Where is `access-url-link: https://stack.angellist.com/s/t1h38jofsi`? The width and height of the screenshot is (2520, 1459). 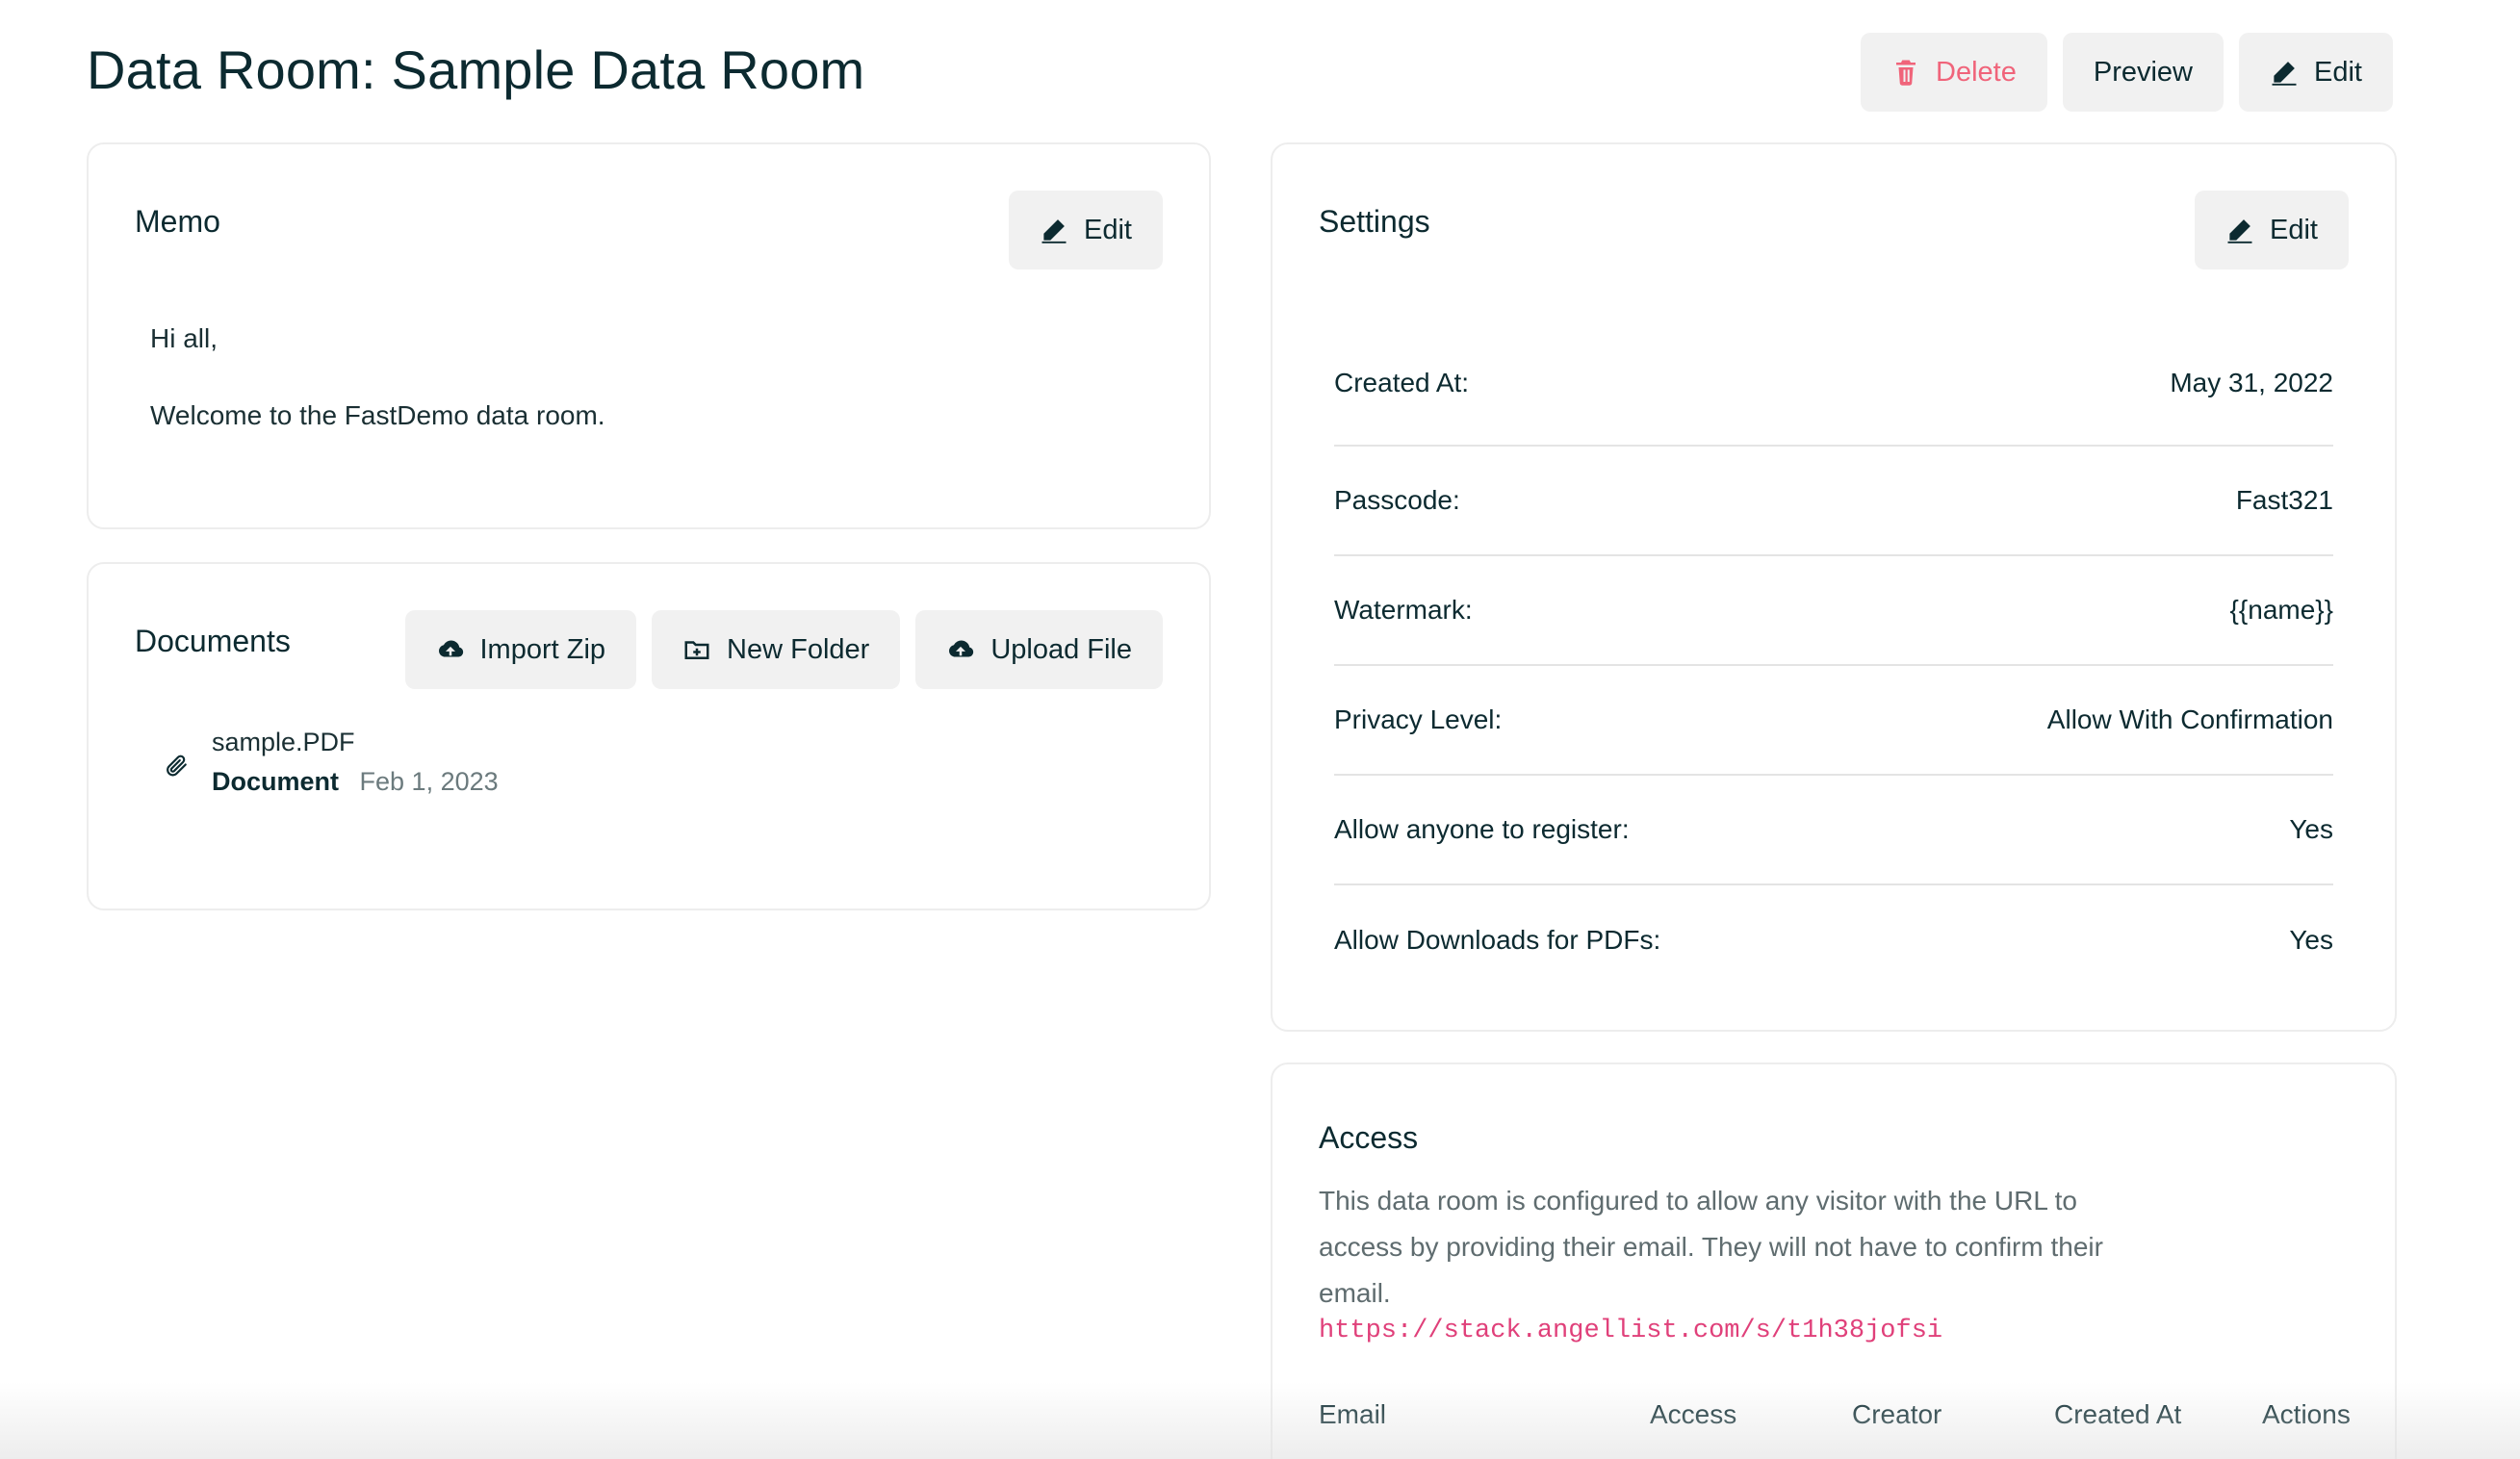
access-url-link: https://stack.angellist.com/s/t1h38jofsi is located at coordinates (1631, 1331).